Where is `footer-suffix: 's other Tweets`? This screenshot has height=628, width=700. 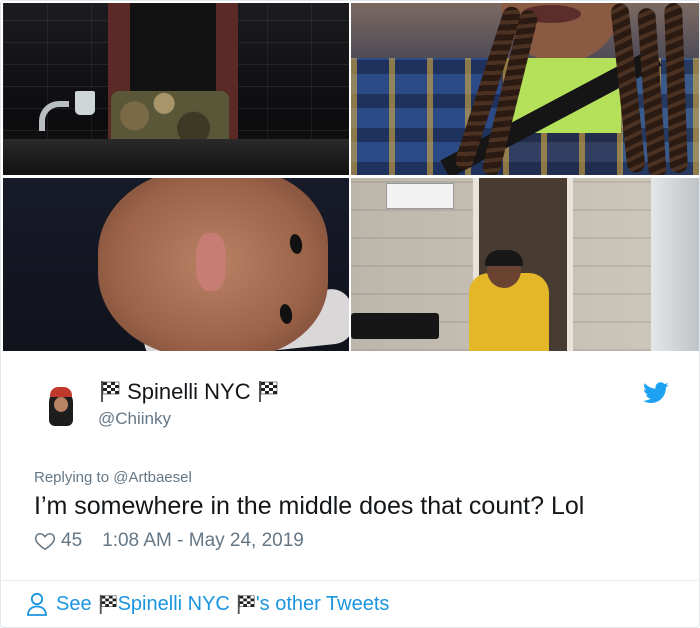
footer-suffix: 's other Tweets is located at coordinates (322, 603).